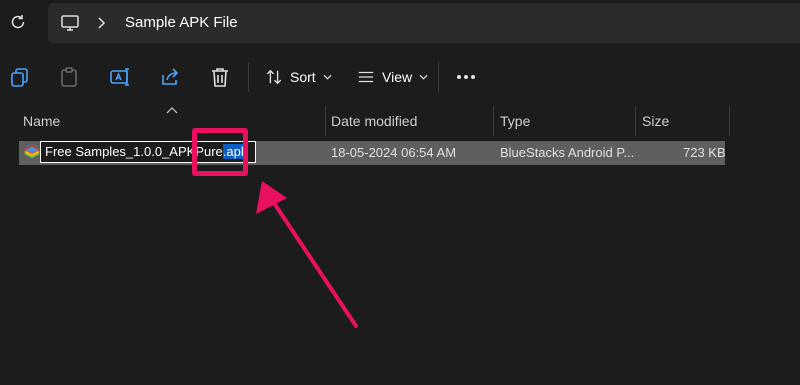  What do you see at coordinates (729, 121) in the screenshot?
I see `column-divider` at bounding box center [729, 121].